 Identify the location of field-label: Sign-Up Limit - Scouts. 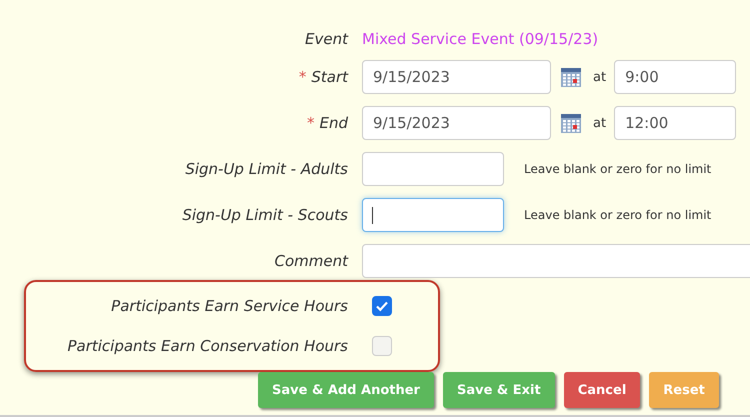
(264, 215).